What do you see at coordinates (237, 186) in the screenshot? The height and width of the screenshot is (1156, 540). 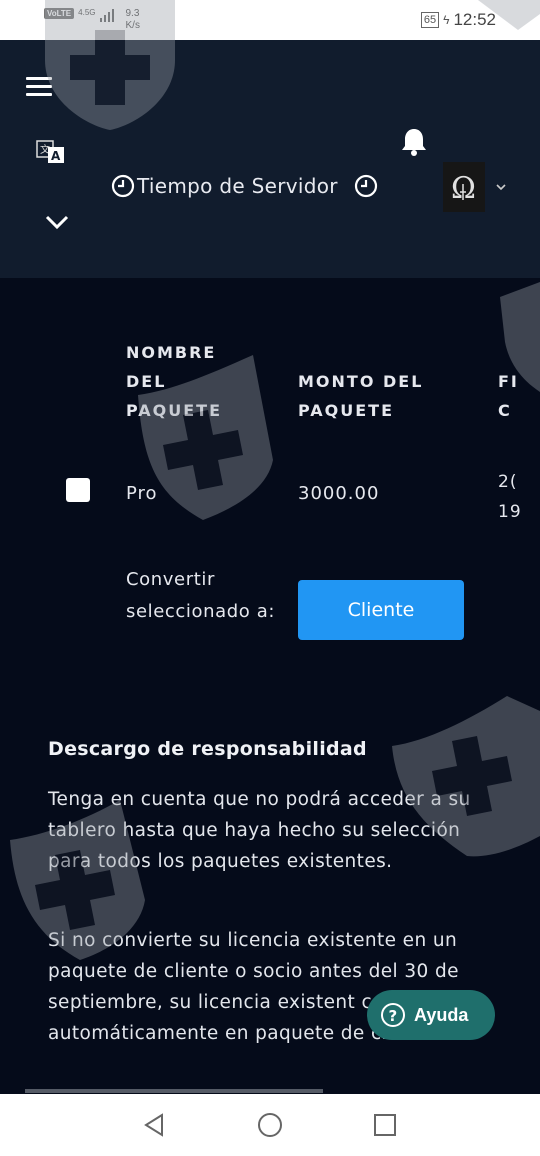 I see `server-time-label: Tiempo de Servidor` at bounding box center [237, 186].